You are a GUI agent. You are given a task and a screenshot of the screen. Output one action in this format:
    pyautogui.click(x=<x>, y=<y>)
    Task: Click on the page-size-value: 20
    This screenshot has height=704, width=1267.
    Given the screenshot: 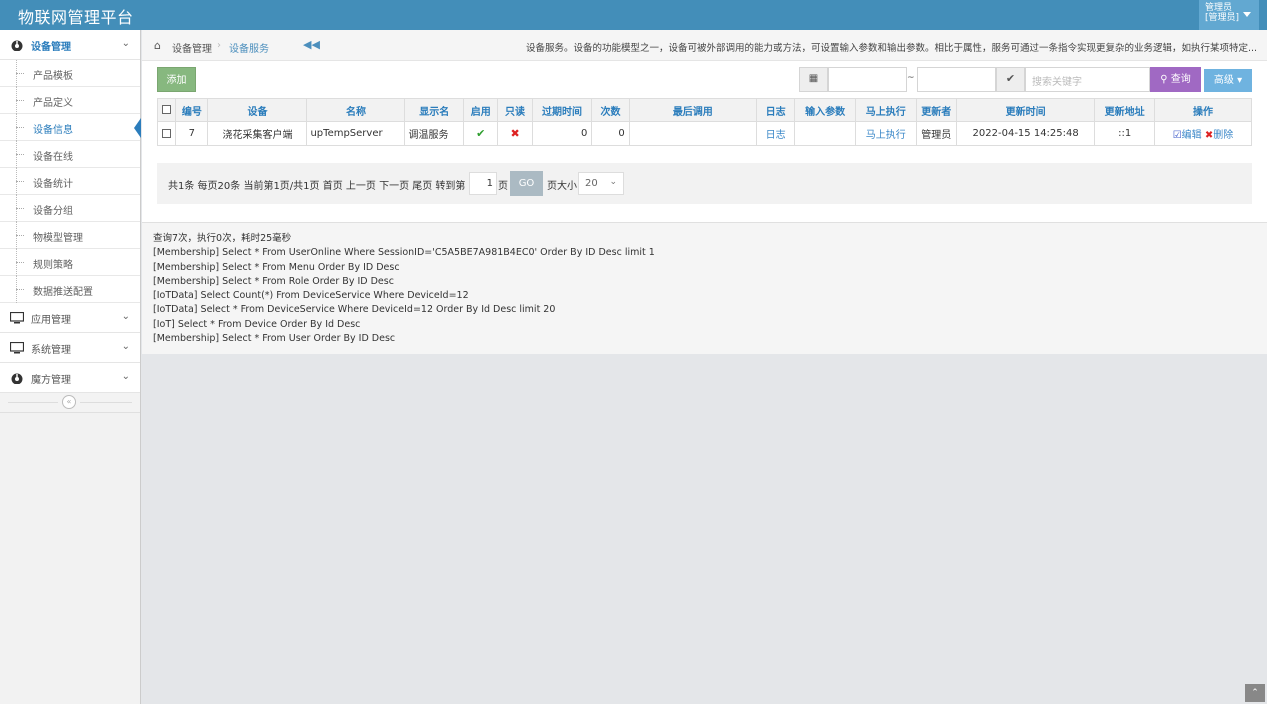 What is the action you would take?
    pyautogui.click(x=591, y=183)
    